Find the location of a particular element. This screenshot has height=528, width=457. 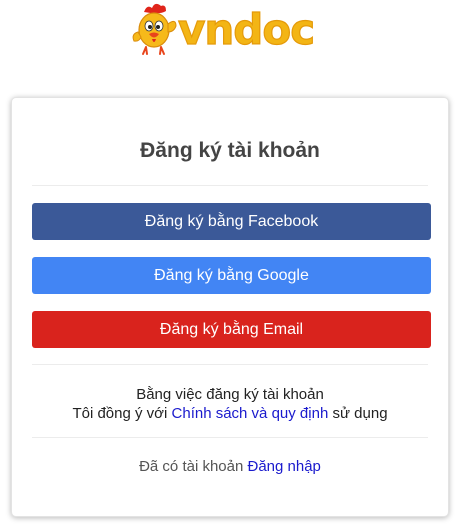

terms-line1: Bằng việc đăng ký tài khoản is located at coordinates (230, 394).